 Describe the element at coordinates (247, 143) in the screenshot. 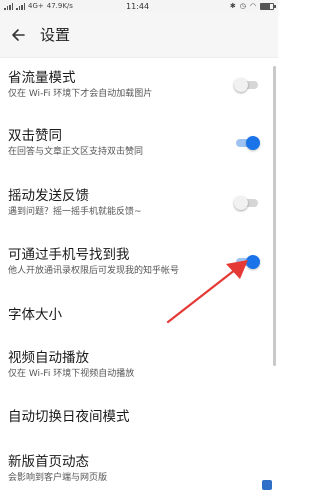

I see `double-tap-toggle` at that location.